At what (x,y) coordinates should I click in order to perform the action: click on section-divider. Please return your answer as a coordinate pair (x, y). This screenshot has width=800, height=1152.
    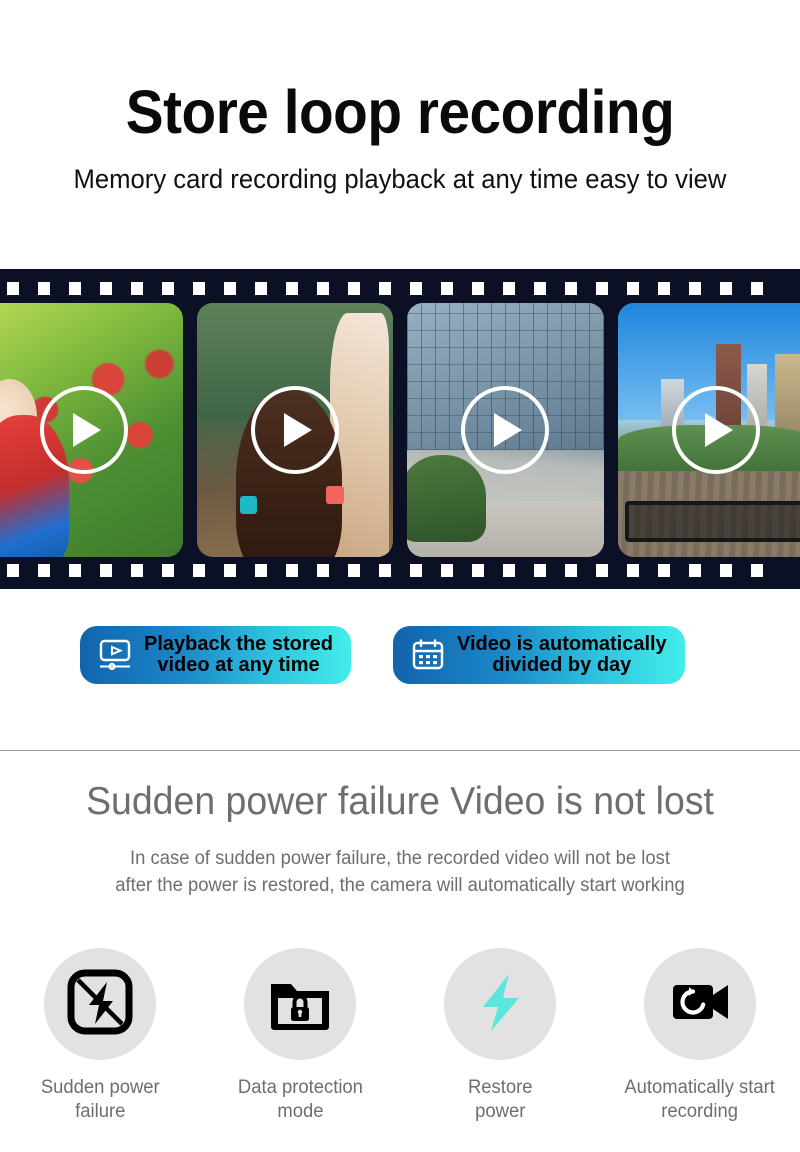
    Looking at the image, I should click on (400, 750).